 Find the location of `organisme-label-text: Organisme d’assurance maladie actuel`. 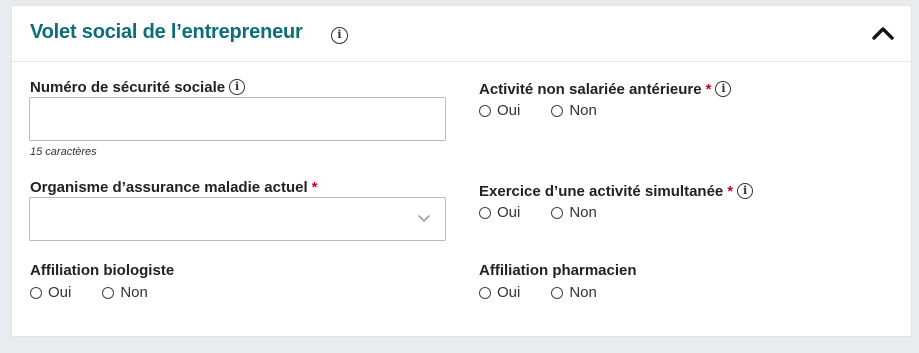

organisme-label-text: Organisme d’assurance maladie actuel is located at coordinates (169, 187).